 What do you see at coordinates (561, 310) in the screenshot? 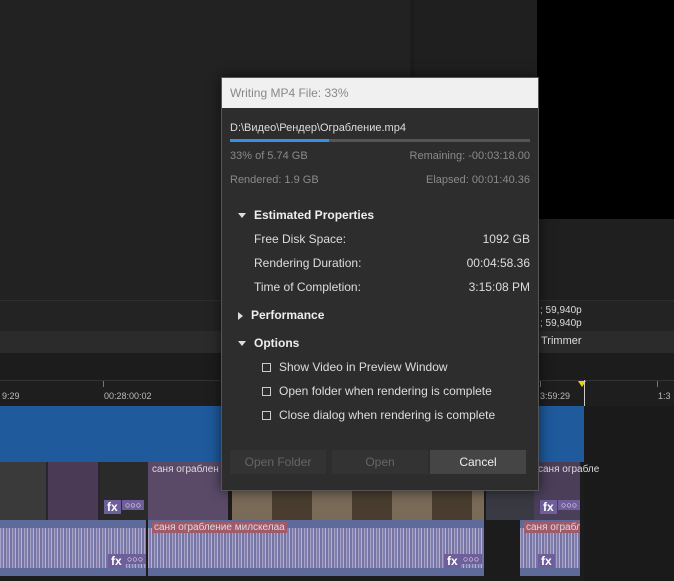
I see `fps-info-1: ; 59,940p` at bounding box center [561, 310].